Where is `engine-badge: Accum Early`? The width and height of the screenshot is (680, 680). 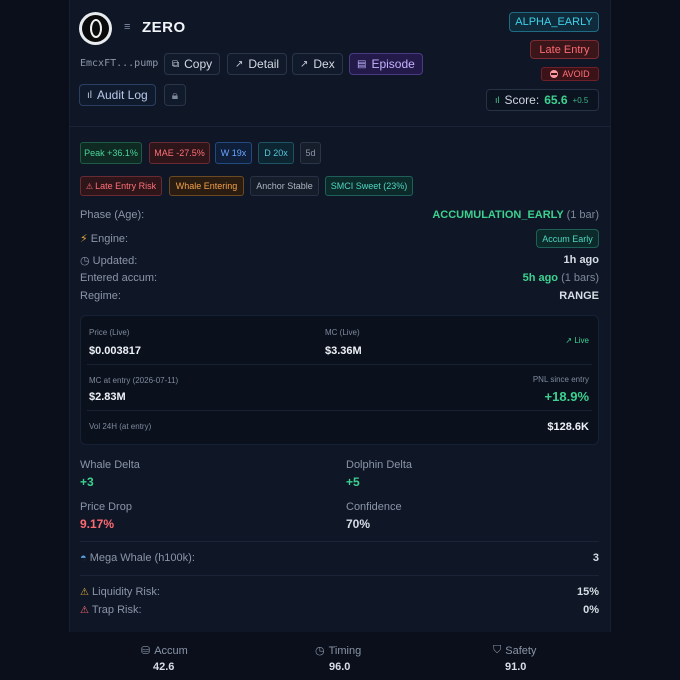 engine-badge: Accum Early is located at coordinates (567, 238).